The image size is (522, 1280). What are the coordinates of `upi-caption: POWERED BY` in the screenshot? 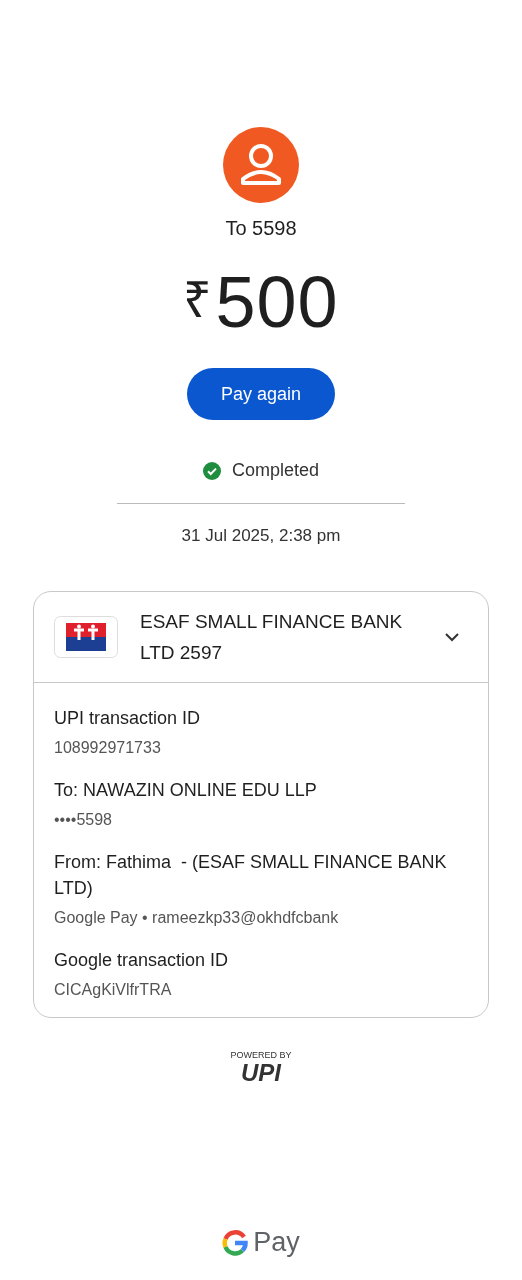 It's located at (261, 1055).